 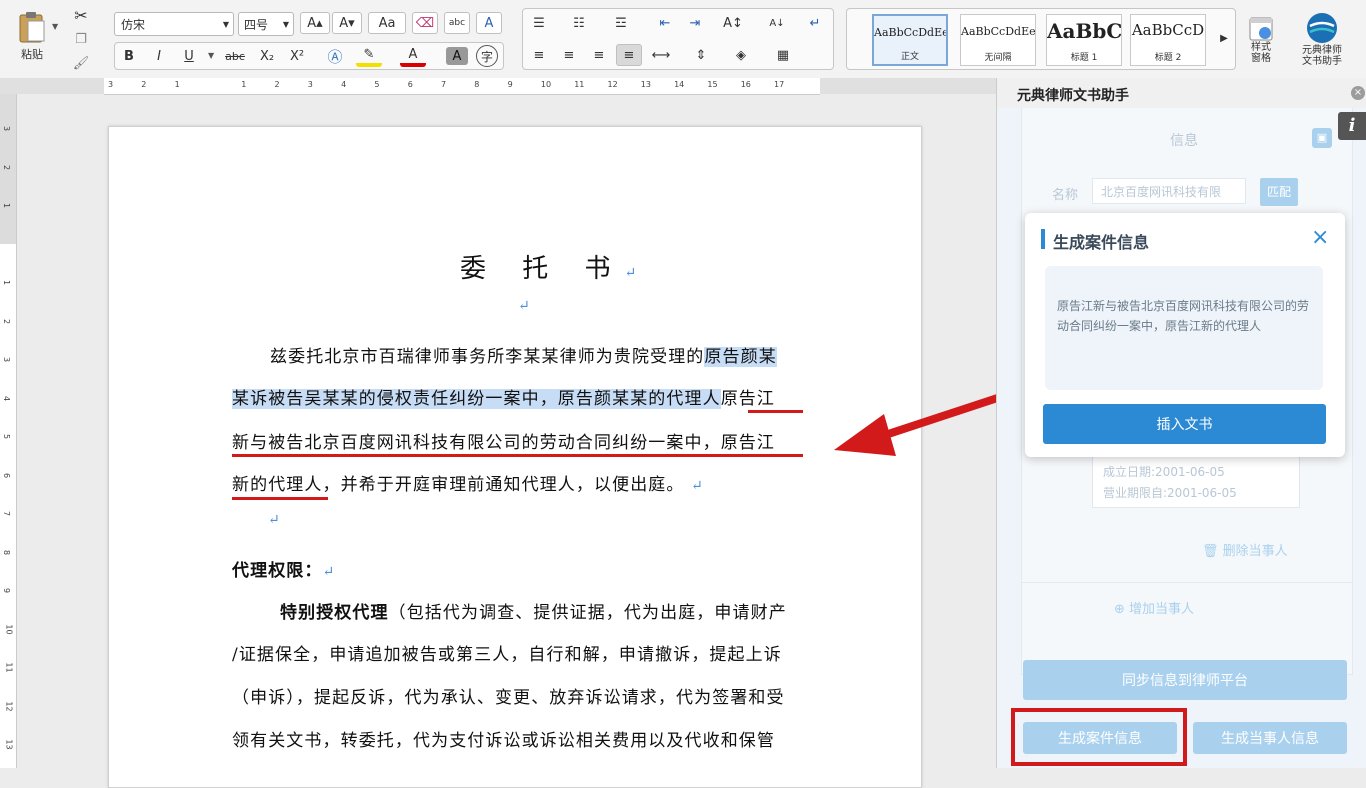 What do you see at coordinates (211, 55) in the screenshot?
I see `underline-dropdown-icon: ▼` at bounding box center [211, 55].